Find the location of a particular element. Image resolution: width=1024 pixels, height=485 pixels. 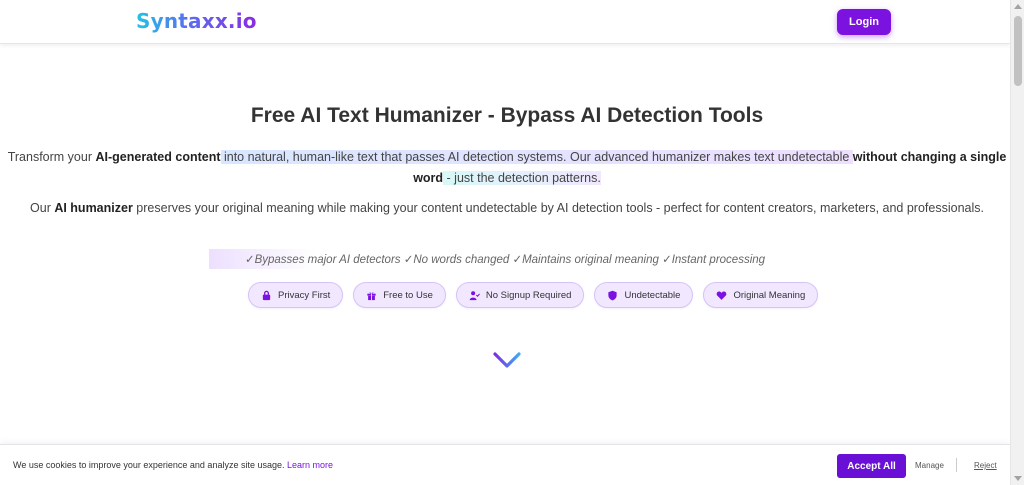

user-check-icon is located at coordinates (474, 295).